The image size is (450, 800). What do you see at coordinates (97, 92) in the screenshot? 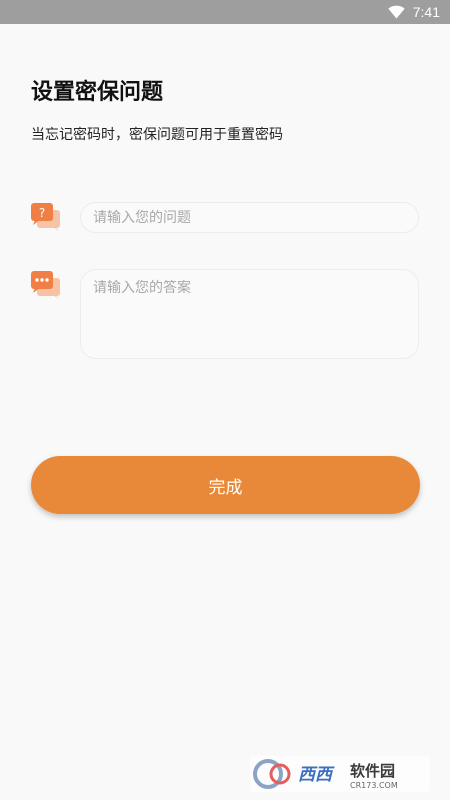
I see `page-title: 设置密保问题` at bounding box center [97, 92].